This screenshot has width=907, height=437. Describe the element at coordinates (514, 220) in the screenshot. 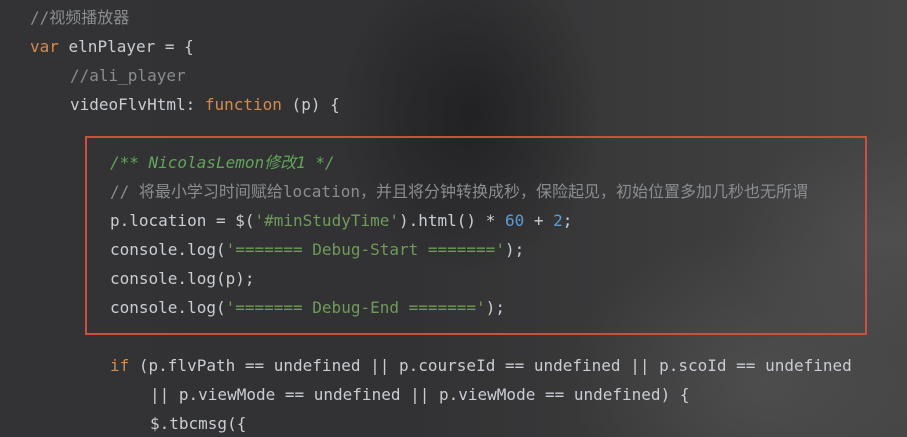

I see `code-token: 60` at that location.